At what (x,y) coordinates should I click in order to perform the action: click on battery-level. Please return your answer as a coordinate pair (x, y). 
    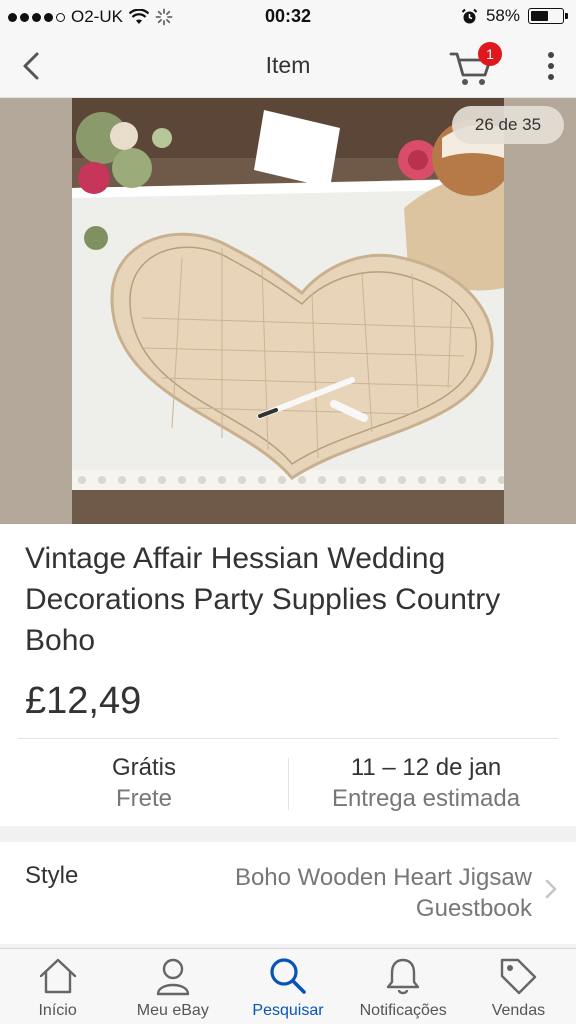
    Looking at the image, I should click on (540, 16).